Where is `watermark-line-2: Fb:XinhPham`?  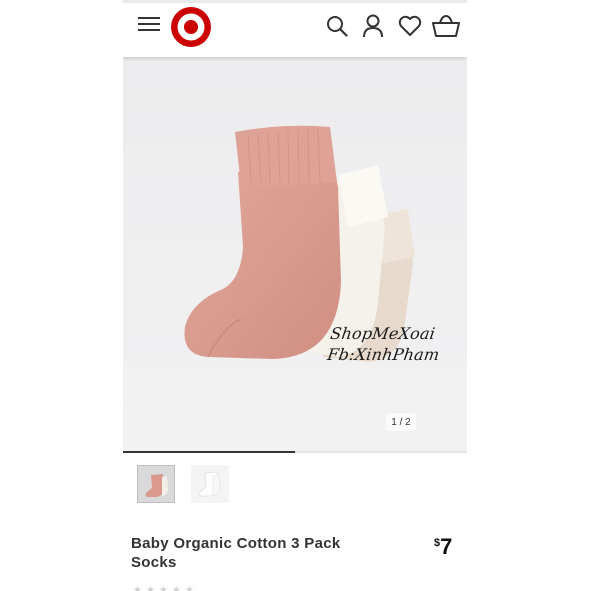
watermark-line-2: Fb:XinhPham is located at coordinates (383, 354).